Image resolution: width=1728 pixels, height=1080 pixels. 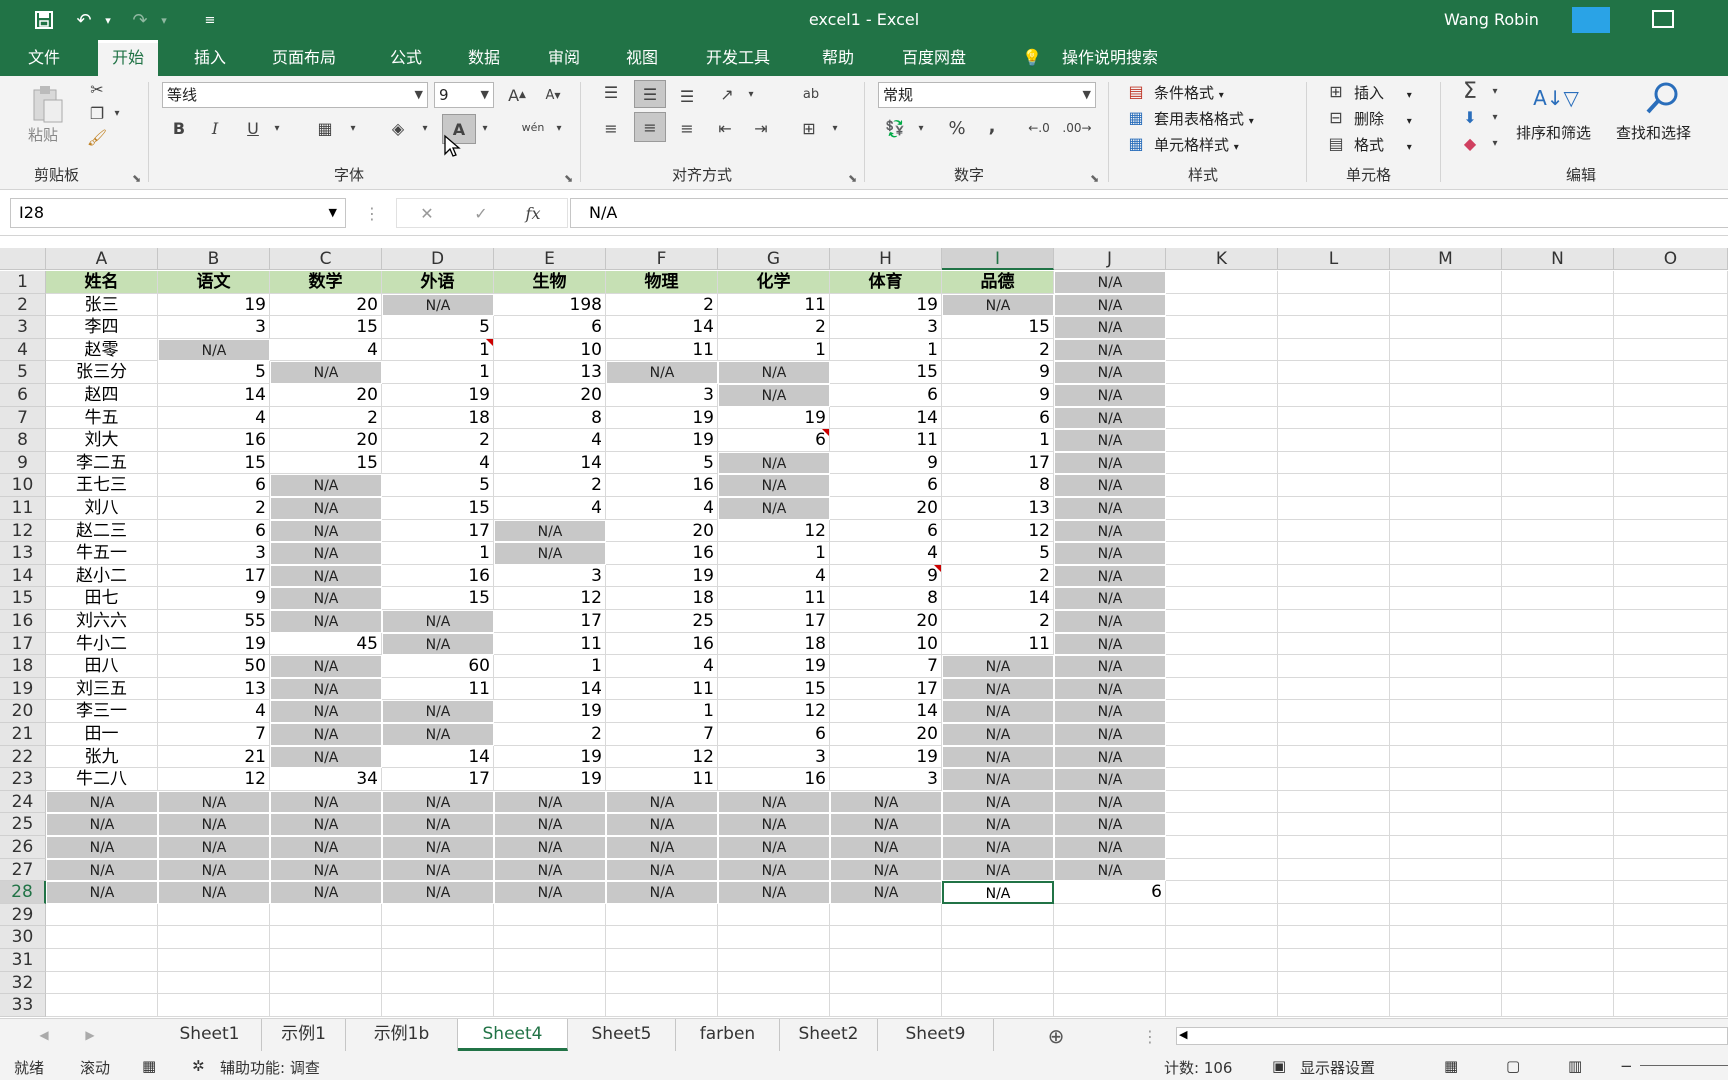 I want to click on table-cell: 3, so click(x=886, y=327).